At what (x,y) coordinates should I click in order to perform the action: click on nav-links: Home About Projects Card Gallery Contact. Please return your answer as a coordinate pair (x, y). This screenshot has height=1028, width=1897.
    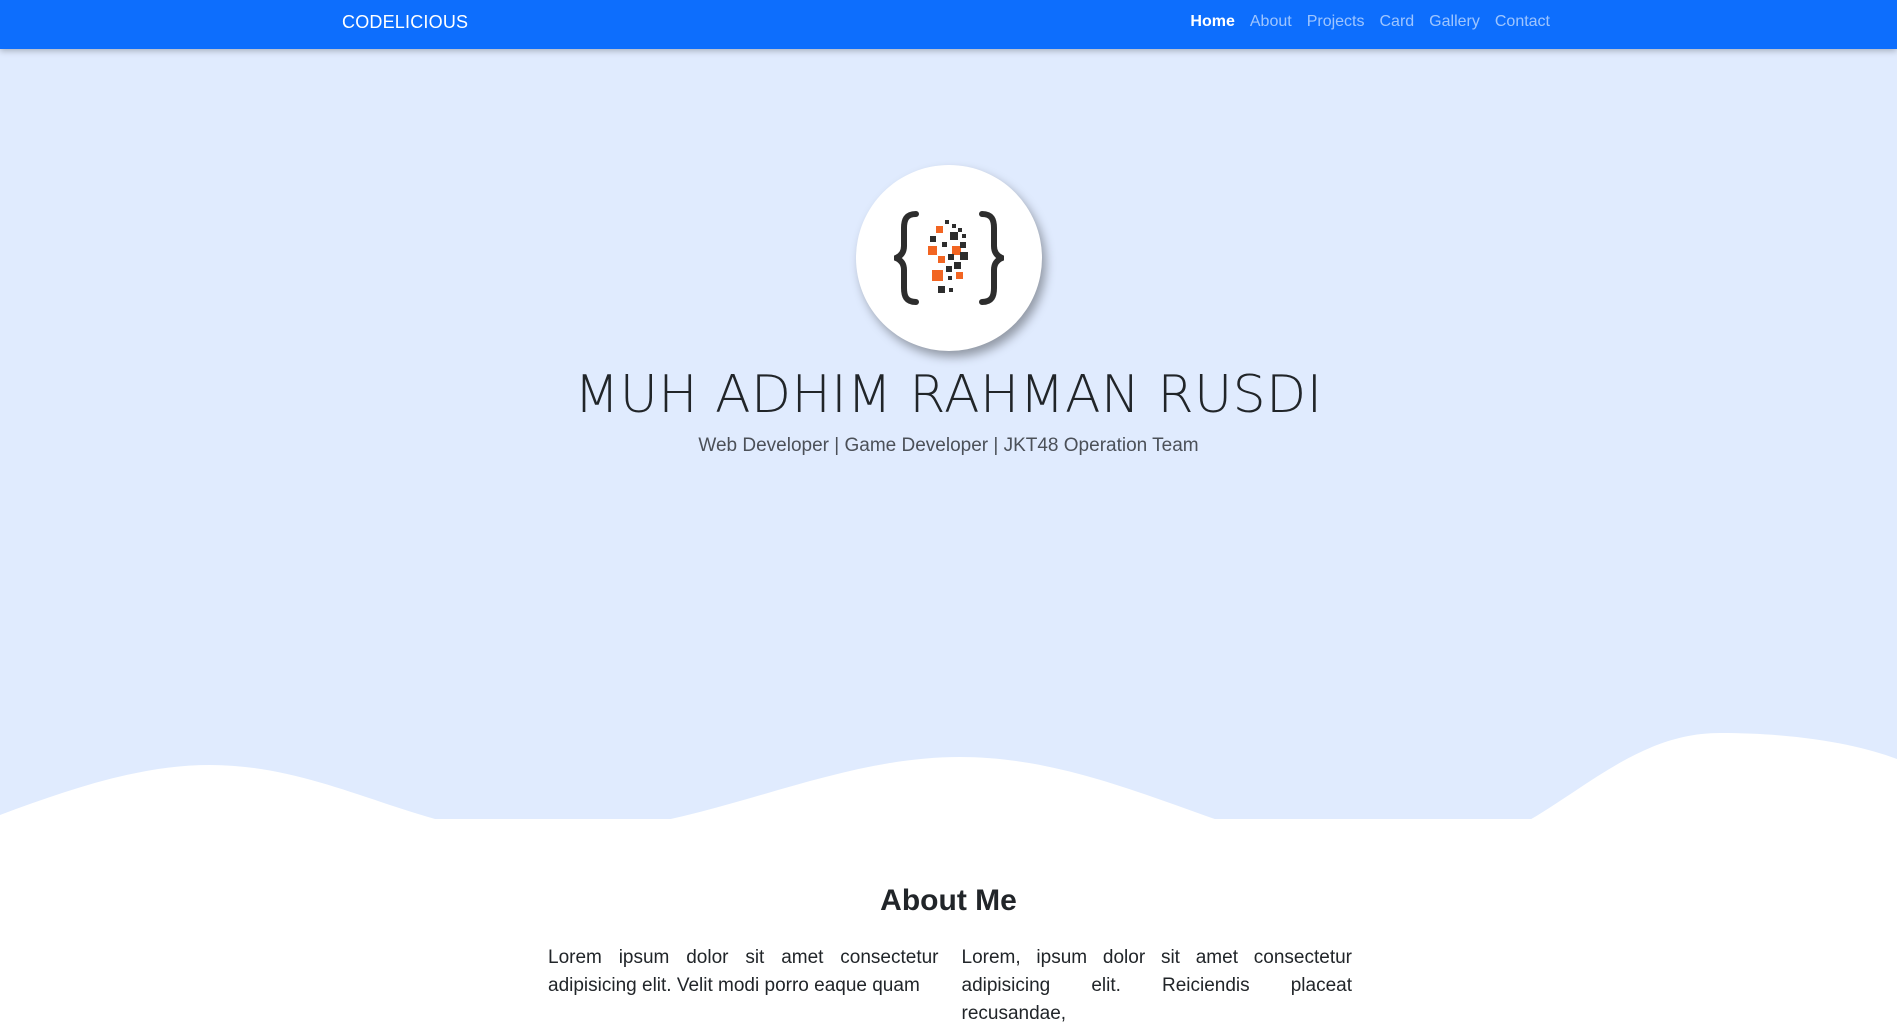
    Looking at the image, I should click on (1370, 22).